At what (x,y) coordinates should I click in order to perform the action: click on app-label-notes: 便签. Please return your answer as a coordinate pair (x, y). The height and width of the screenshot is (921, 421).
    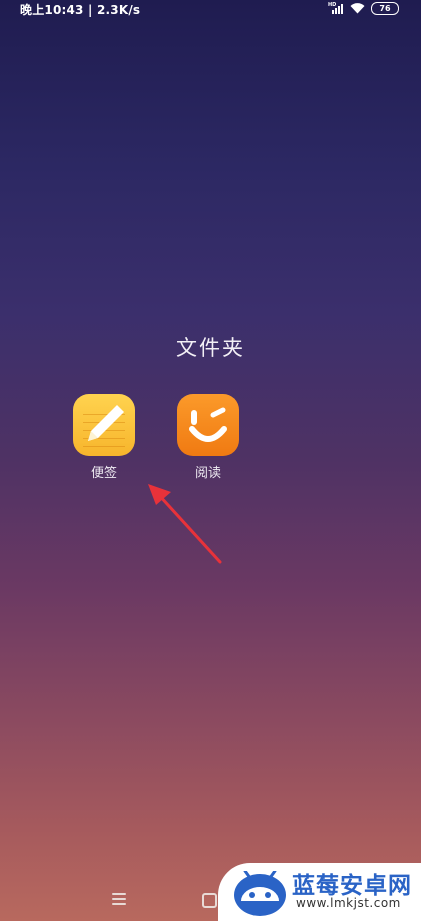
    Looking at the image, I should click on (103, 473).